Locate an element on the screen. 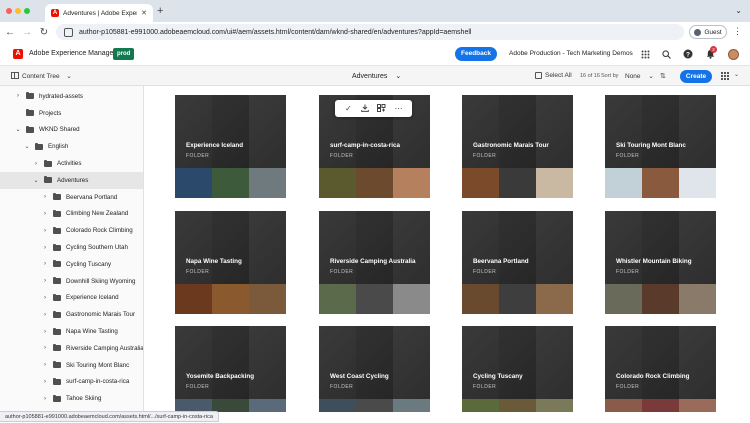 The width and height of the screenshot is (750, 423). close-tab-icon: ✕ is located at coordinates (144, 13).